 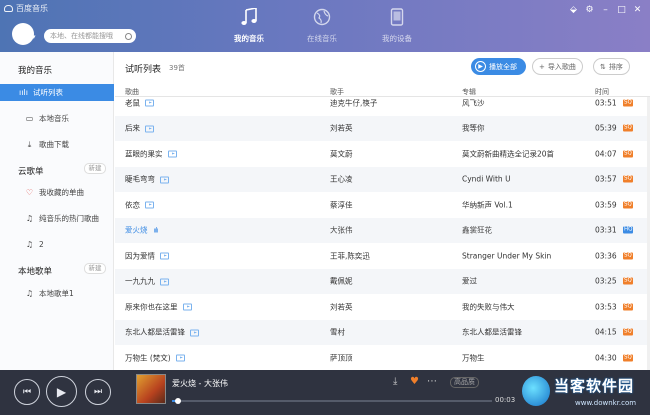 I want to click on table-row: 因为爱情 王菲,陈奕迅 Stranger Under My Skin 03:36 SQ, so click(x=382, y=256).